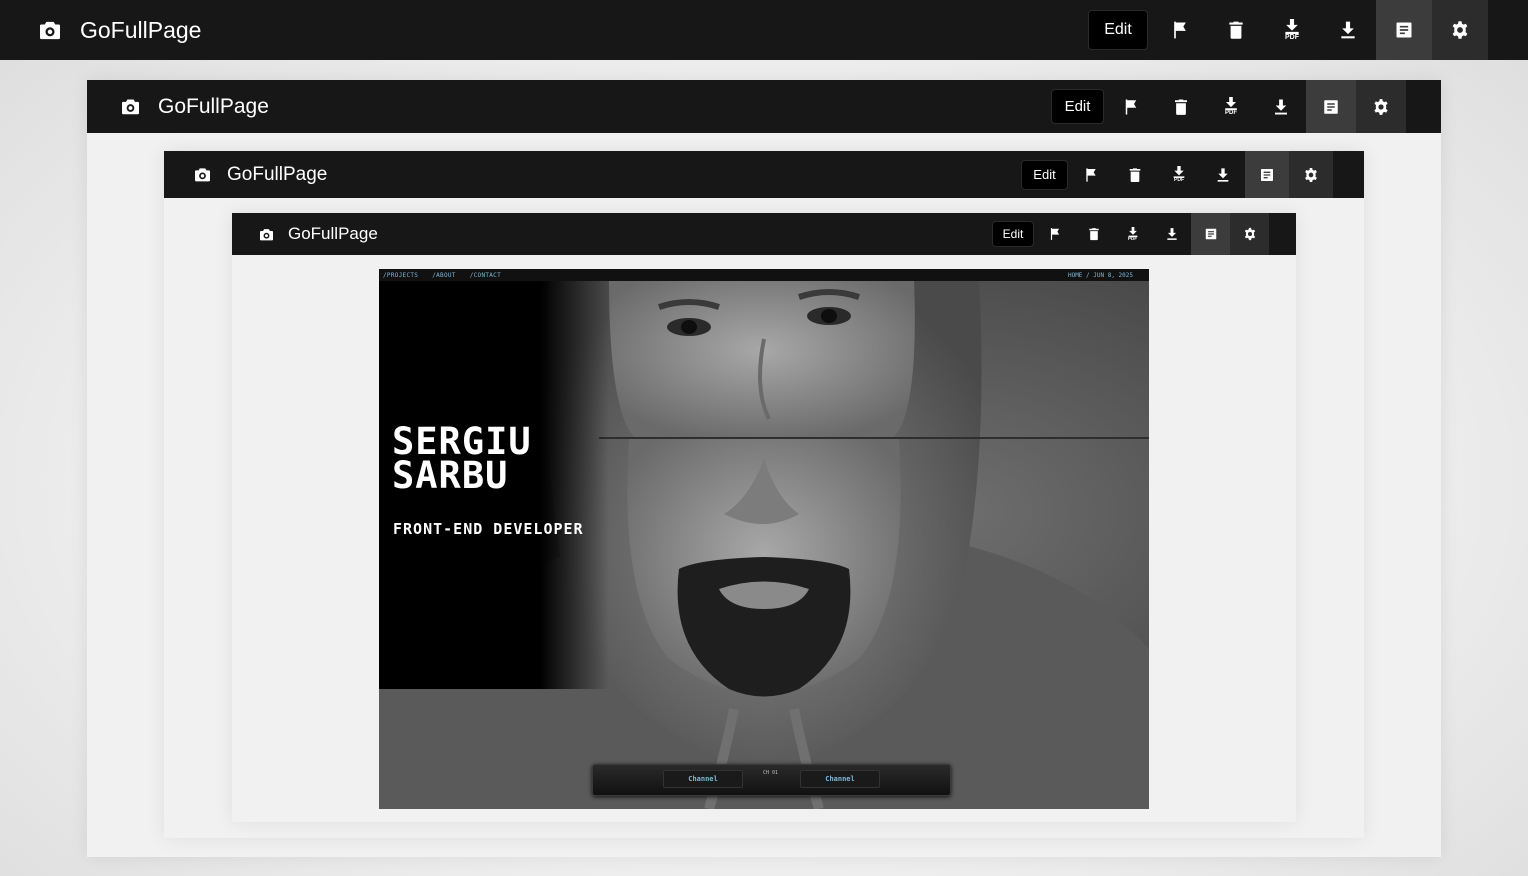 The image size is (1528, 876). I want to click on nav-link-projects: /PROJECTS, so click(400, 275).